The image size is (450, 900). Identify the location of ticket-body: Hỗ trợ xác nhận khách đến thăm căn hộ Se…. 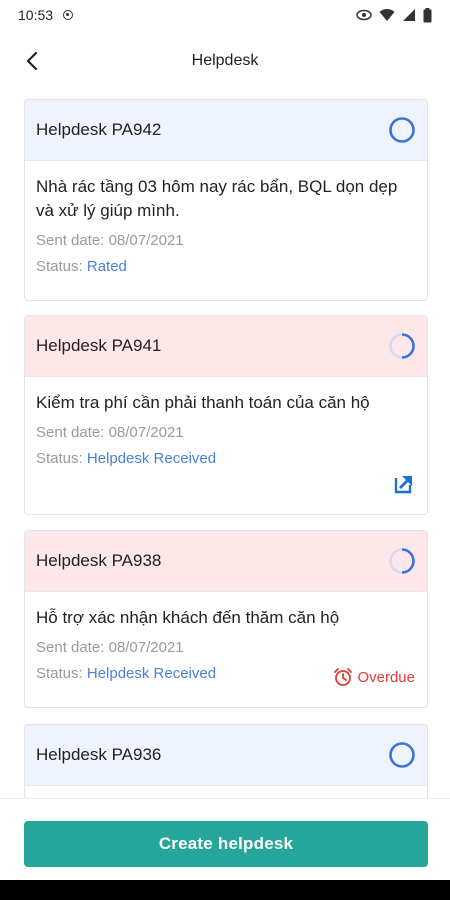
(226, 639).